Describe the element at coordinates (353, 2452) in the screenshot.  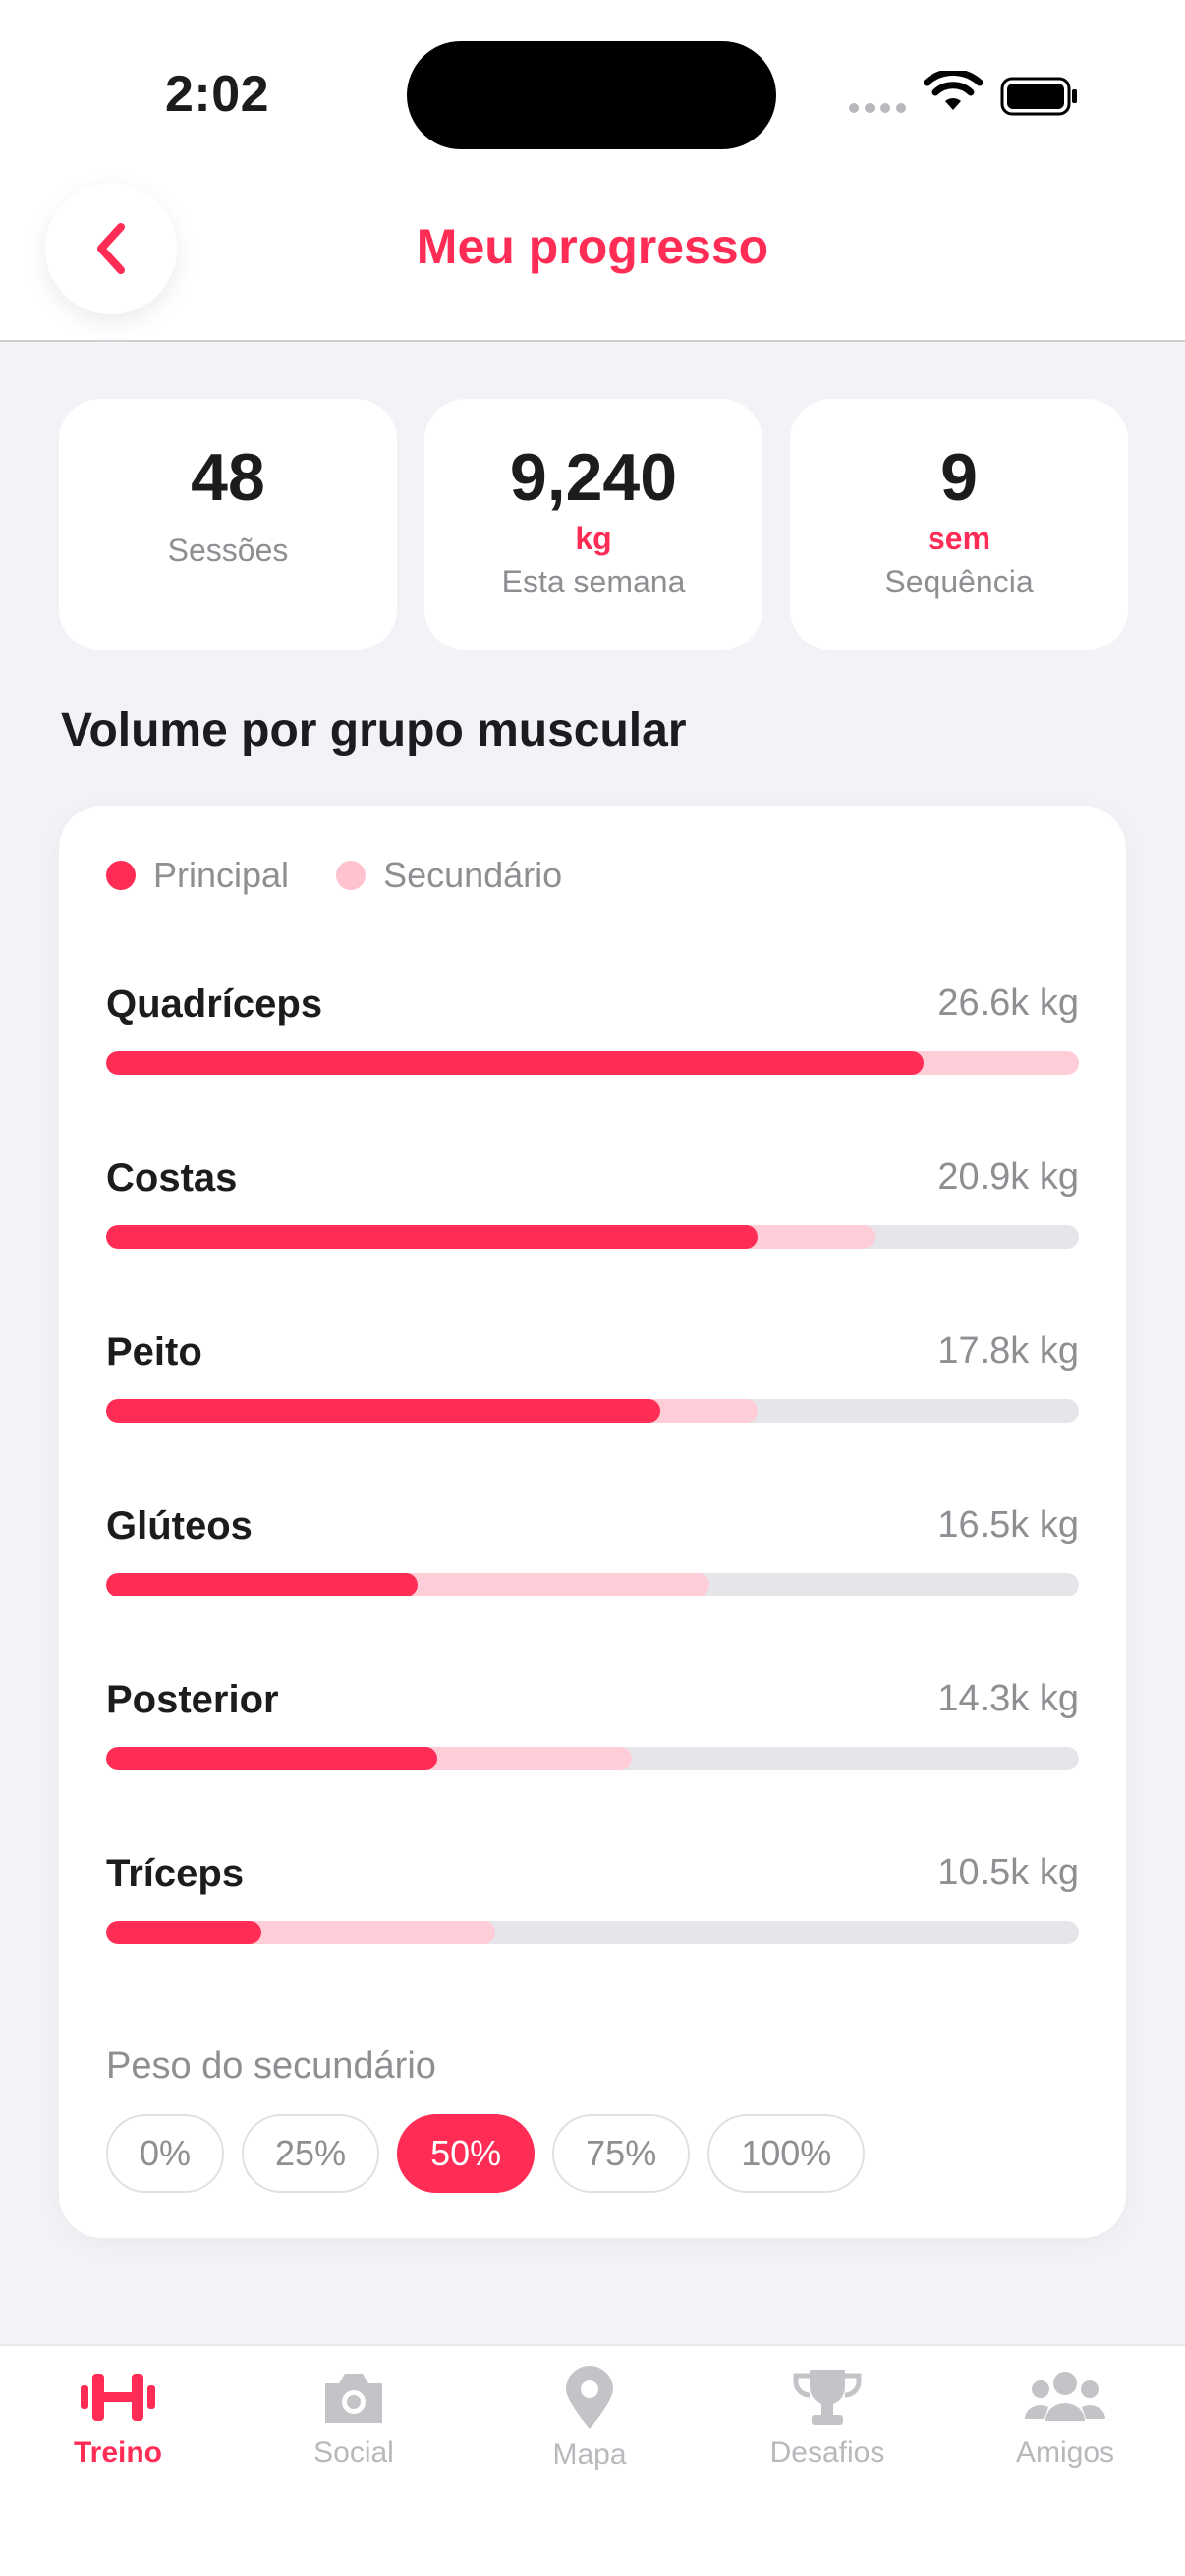
I see `tab-label: Social` at that location.